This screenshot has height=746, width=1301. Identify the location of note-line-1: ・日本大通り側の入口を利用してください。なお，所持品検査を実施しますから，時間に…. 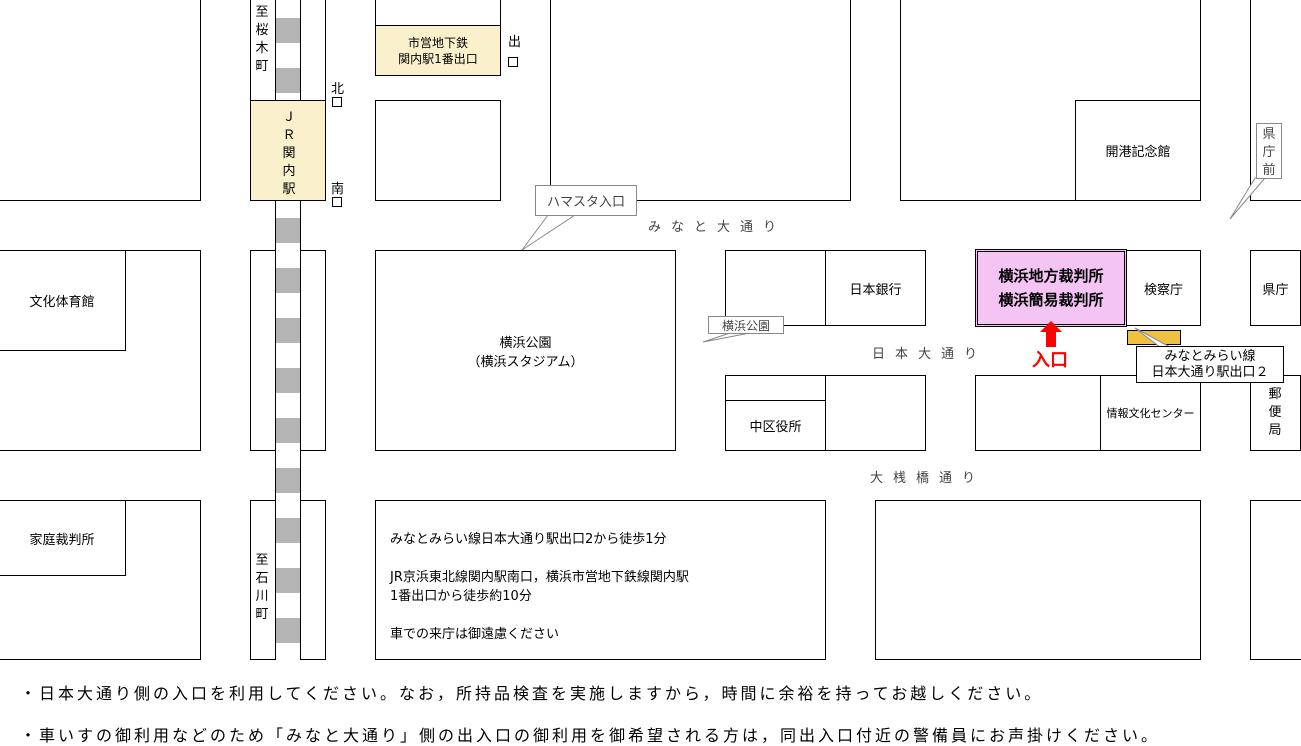
(532, 693).